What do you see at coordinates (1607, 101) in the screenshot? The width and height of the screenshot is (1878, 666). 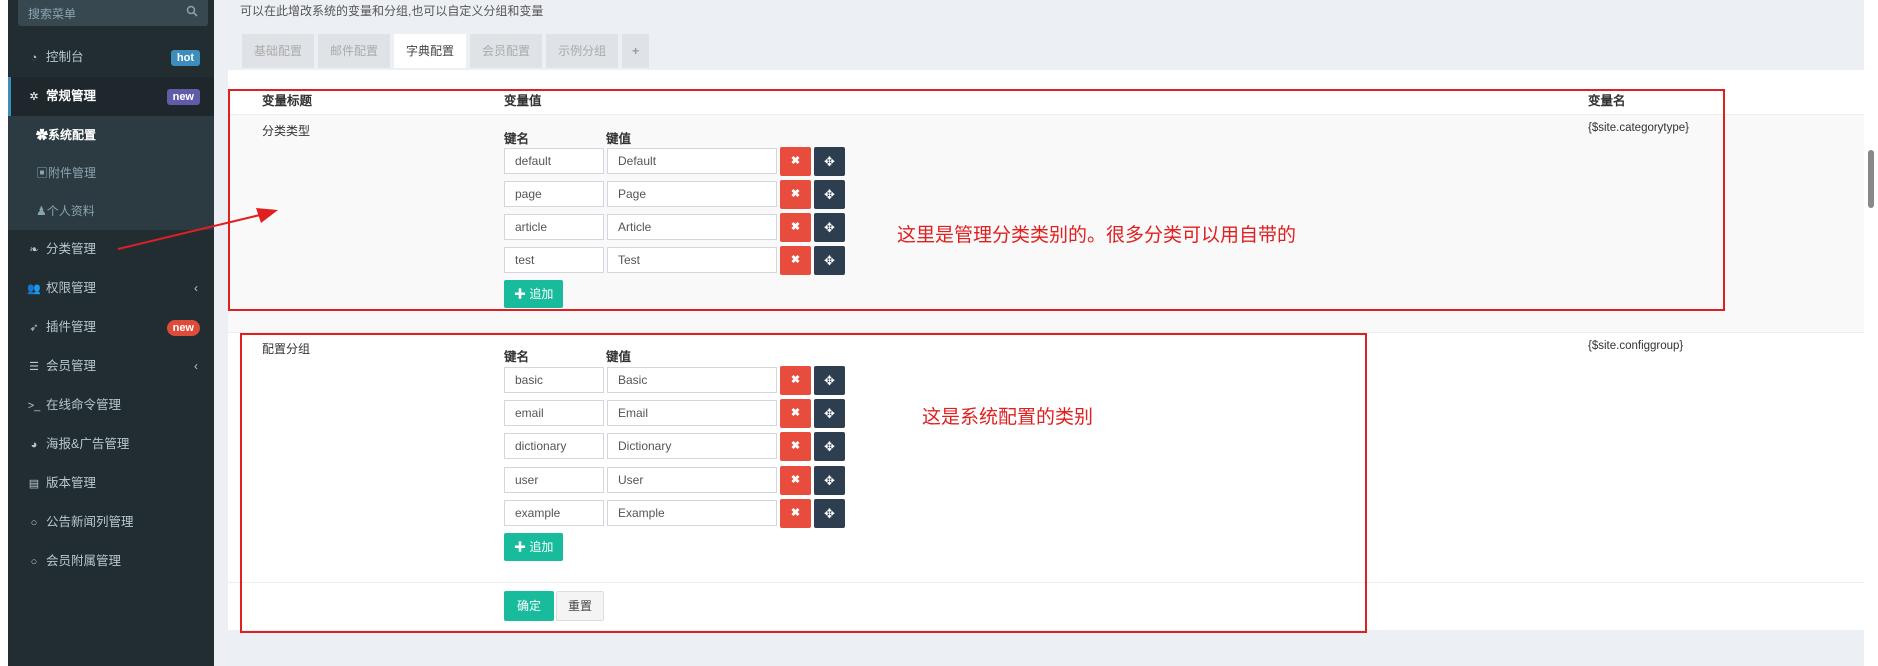 I see `column-header-name: 变量名` at bounding box center [1607, 101].